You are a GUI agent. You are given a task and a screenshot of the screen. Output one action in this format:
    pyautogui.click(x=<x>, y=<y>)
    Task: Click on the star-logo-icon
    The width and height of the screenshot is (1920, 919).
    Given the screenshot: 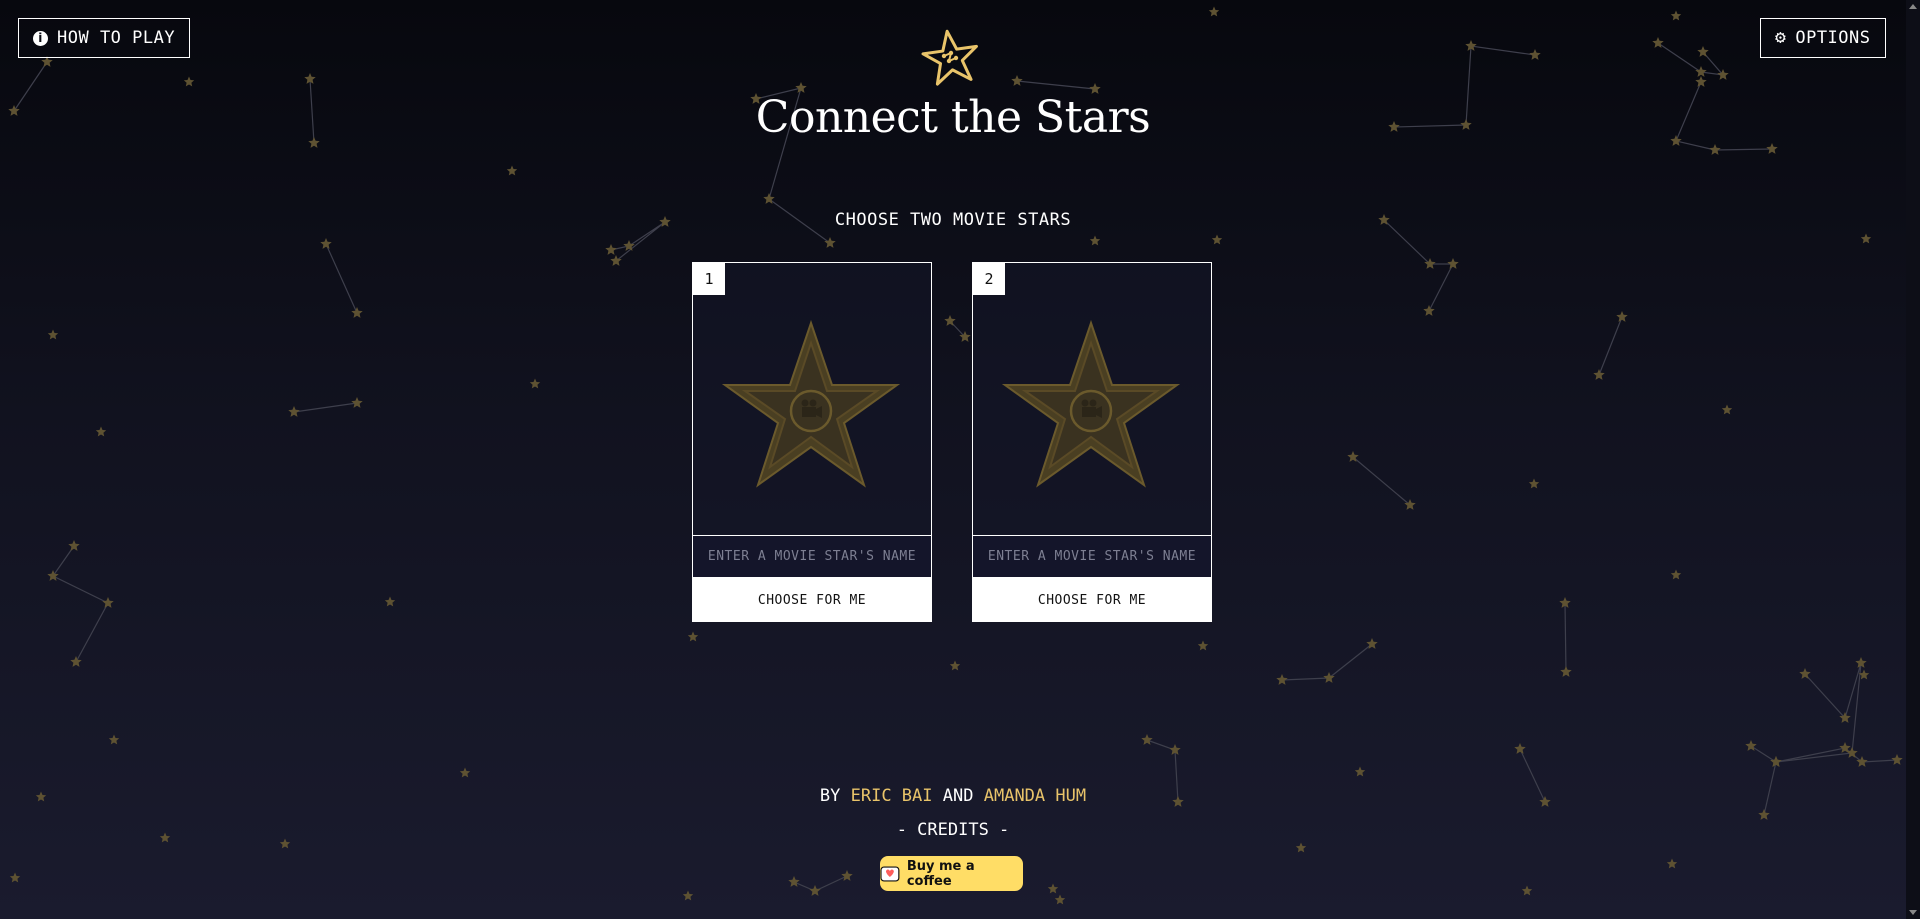 What is the action you would take?
    pyautogui.click(x=949, y=57)
    